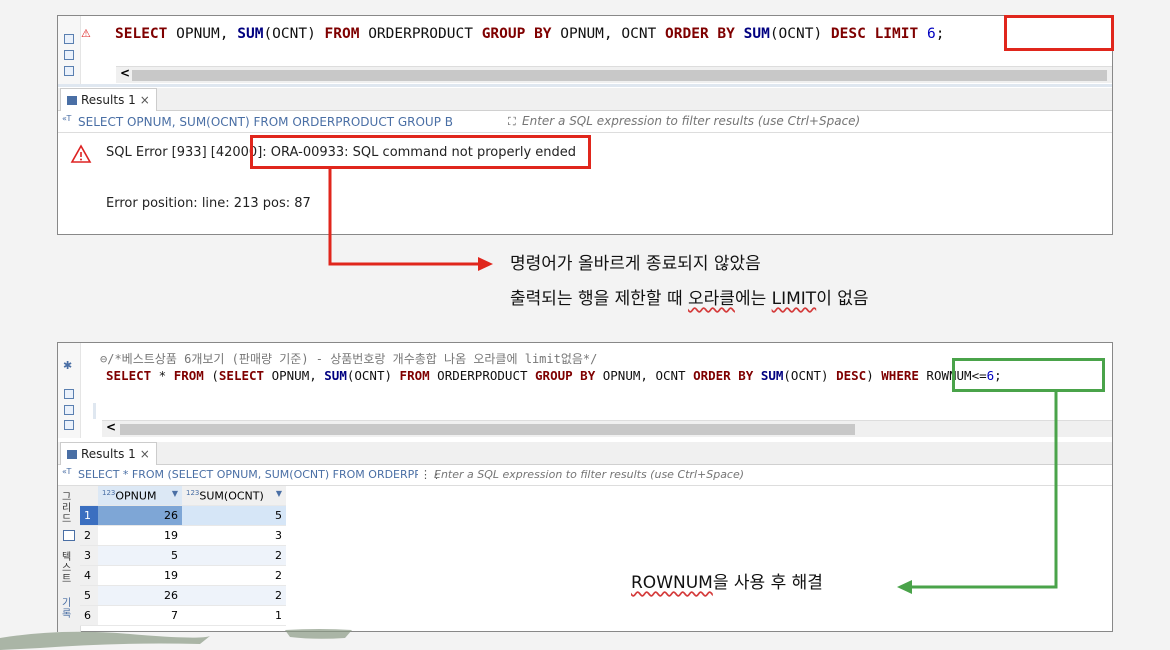 This screenshot has width=1170, height=650. I want to click on annotation-rownum-solution: ROWNUM을 사용 후 해결, so click(727, 583).